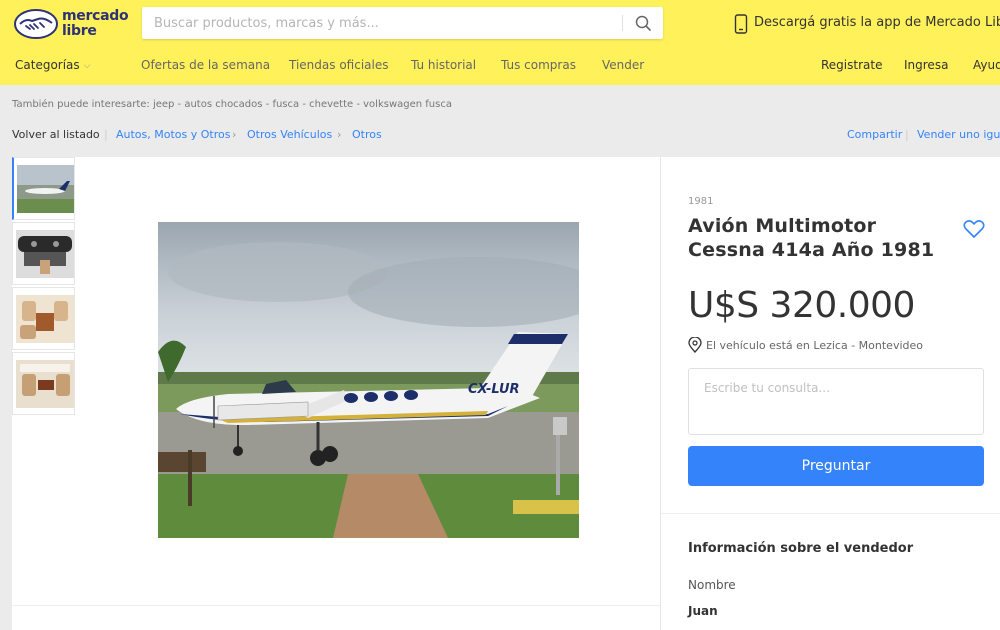 This screenshot has height=630, width=1000. Describe the element at coordinates (801, 548) in the screenshot. I see `seller-info-heading: Información sobre el vendedor` at that location.